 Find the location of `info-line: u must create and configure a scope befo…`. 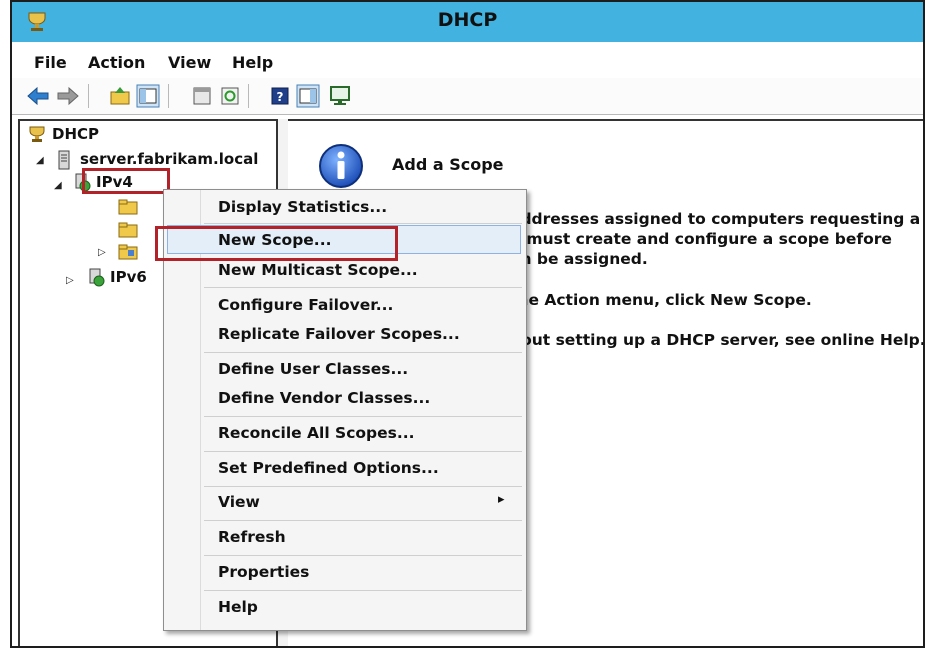

info-line: u must create and configure a scope befo… is located at coordinates (701, 239).